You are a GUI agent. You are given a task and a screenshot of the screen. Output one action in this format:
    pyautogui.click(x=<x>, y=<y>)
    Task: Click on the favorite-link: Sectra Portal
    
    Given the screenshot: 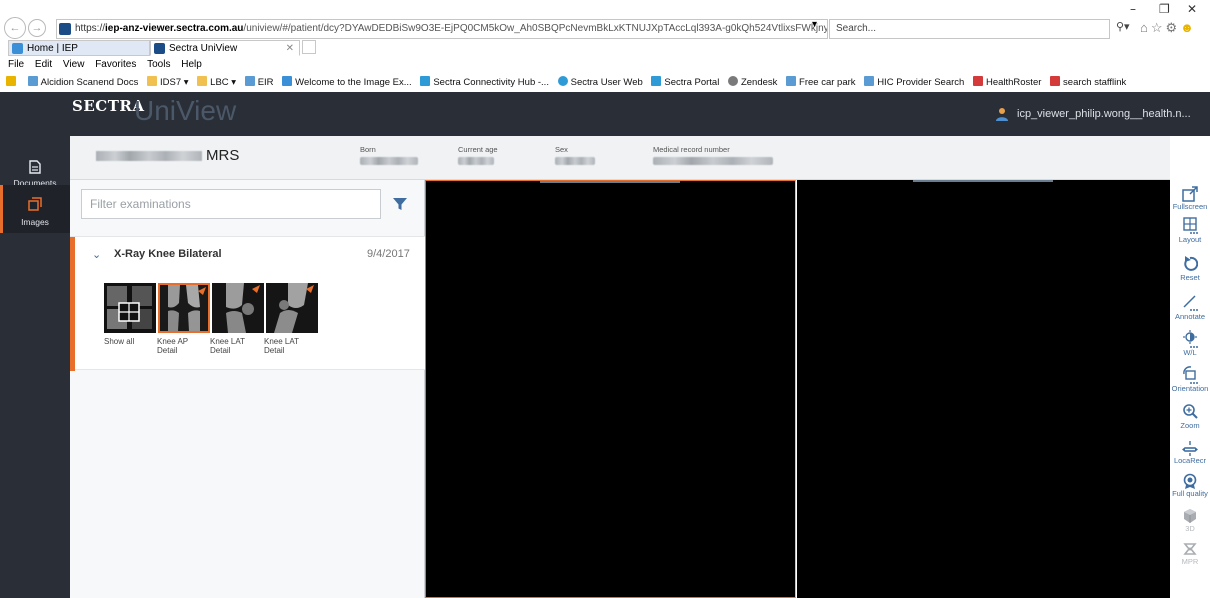 What is the action you would take?
    pyautogui.click(x=685, y=83)
    